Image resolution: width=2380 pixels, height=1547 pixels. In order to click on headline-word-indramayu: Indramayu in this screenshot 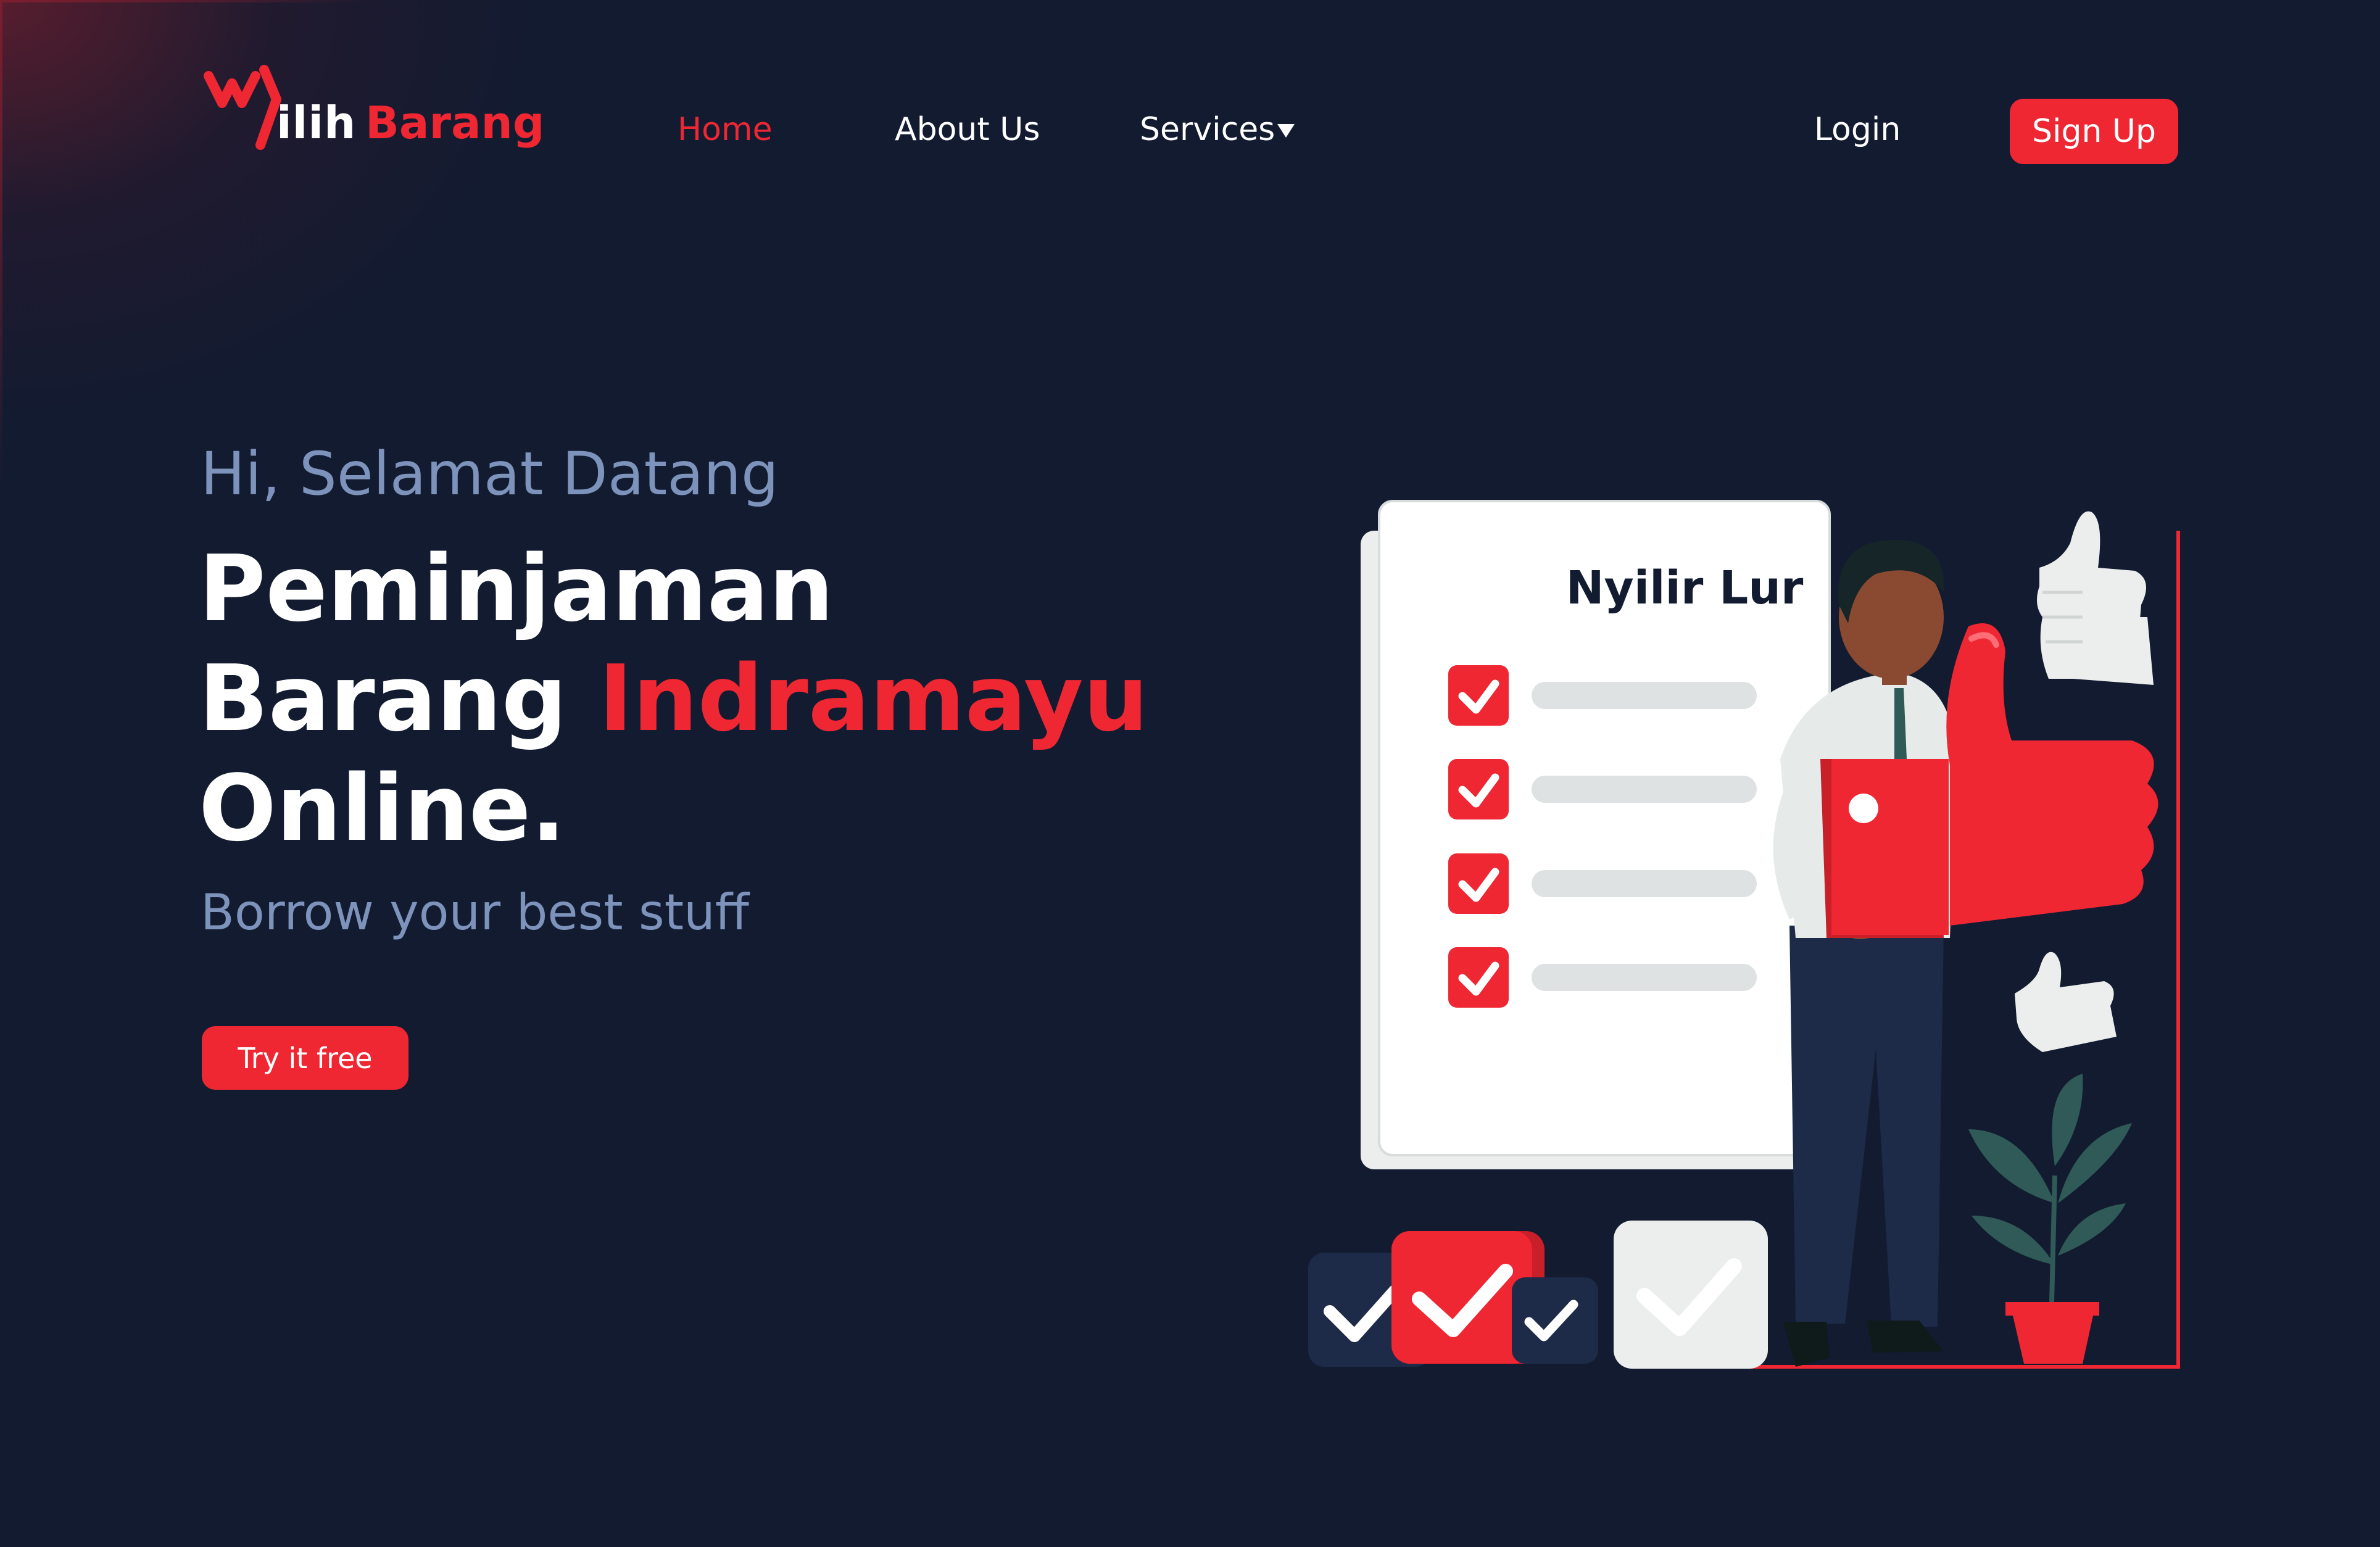, I will do `click(873, 698)`.